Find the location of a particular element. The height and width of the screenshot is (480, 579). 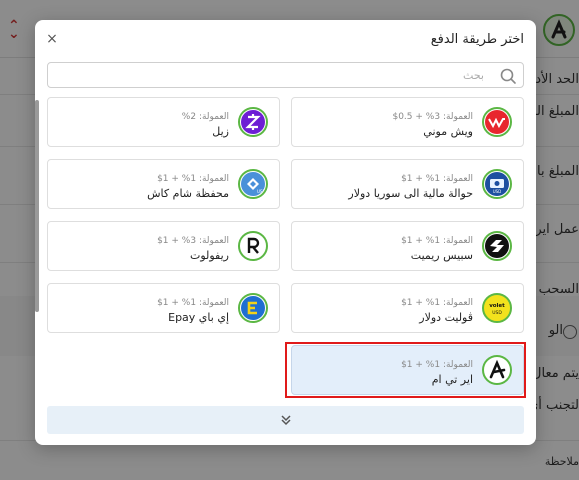

wish-money-icon is located at coordinates (497, 122).